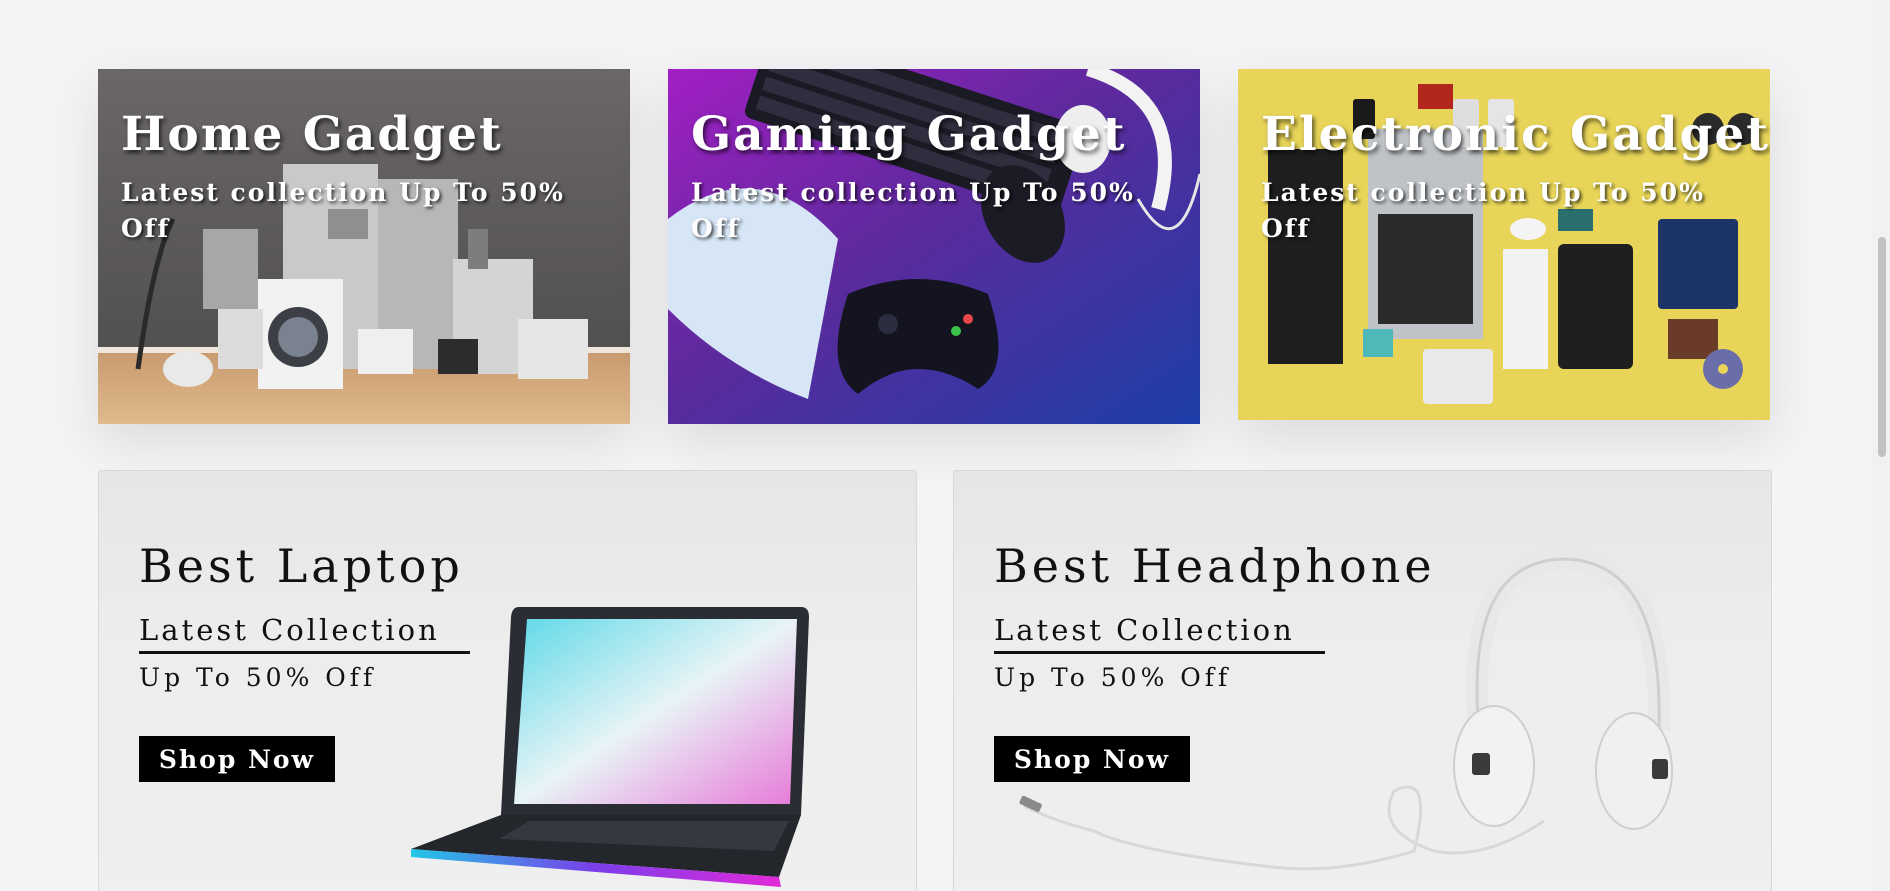 Image resolution: width=1890 pixels, height=891 pixels. What do you see at coordinates (258, 677) in the screenshot?
I see `promo-offer-text: Up To 50% Off` at bounding box center [258, 677].